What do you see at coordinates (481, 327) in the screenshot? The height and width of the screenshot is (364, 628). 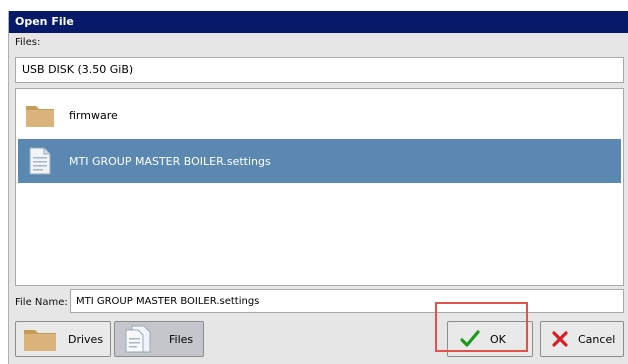 I see `ok-highlight-box` at bounding box center [481, 327].